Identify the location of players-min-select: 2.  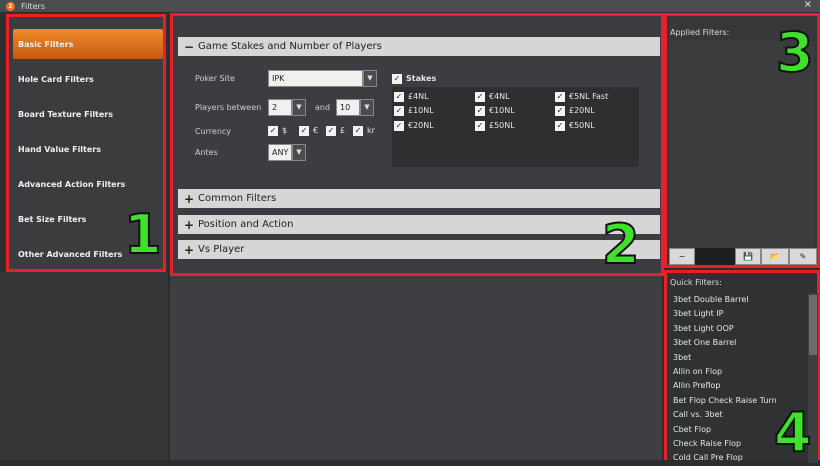
(280, 107).